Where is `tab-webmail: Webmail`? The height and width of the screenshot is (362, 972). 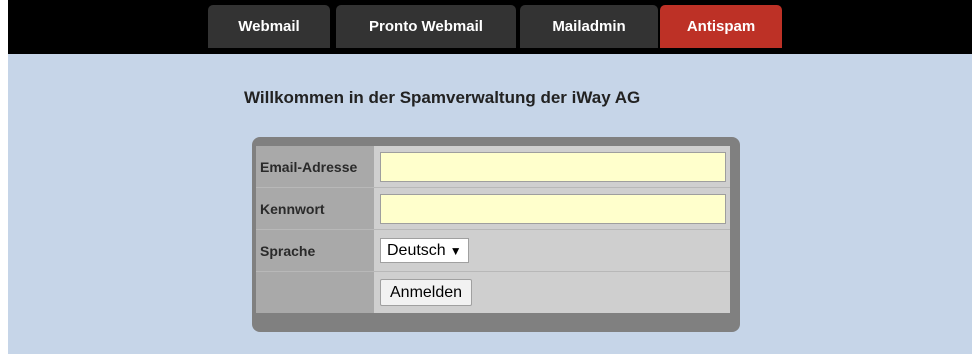
tab-webmail: Webmail is located at coordinates (269, 26).